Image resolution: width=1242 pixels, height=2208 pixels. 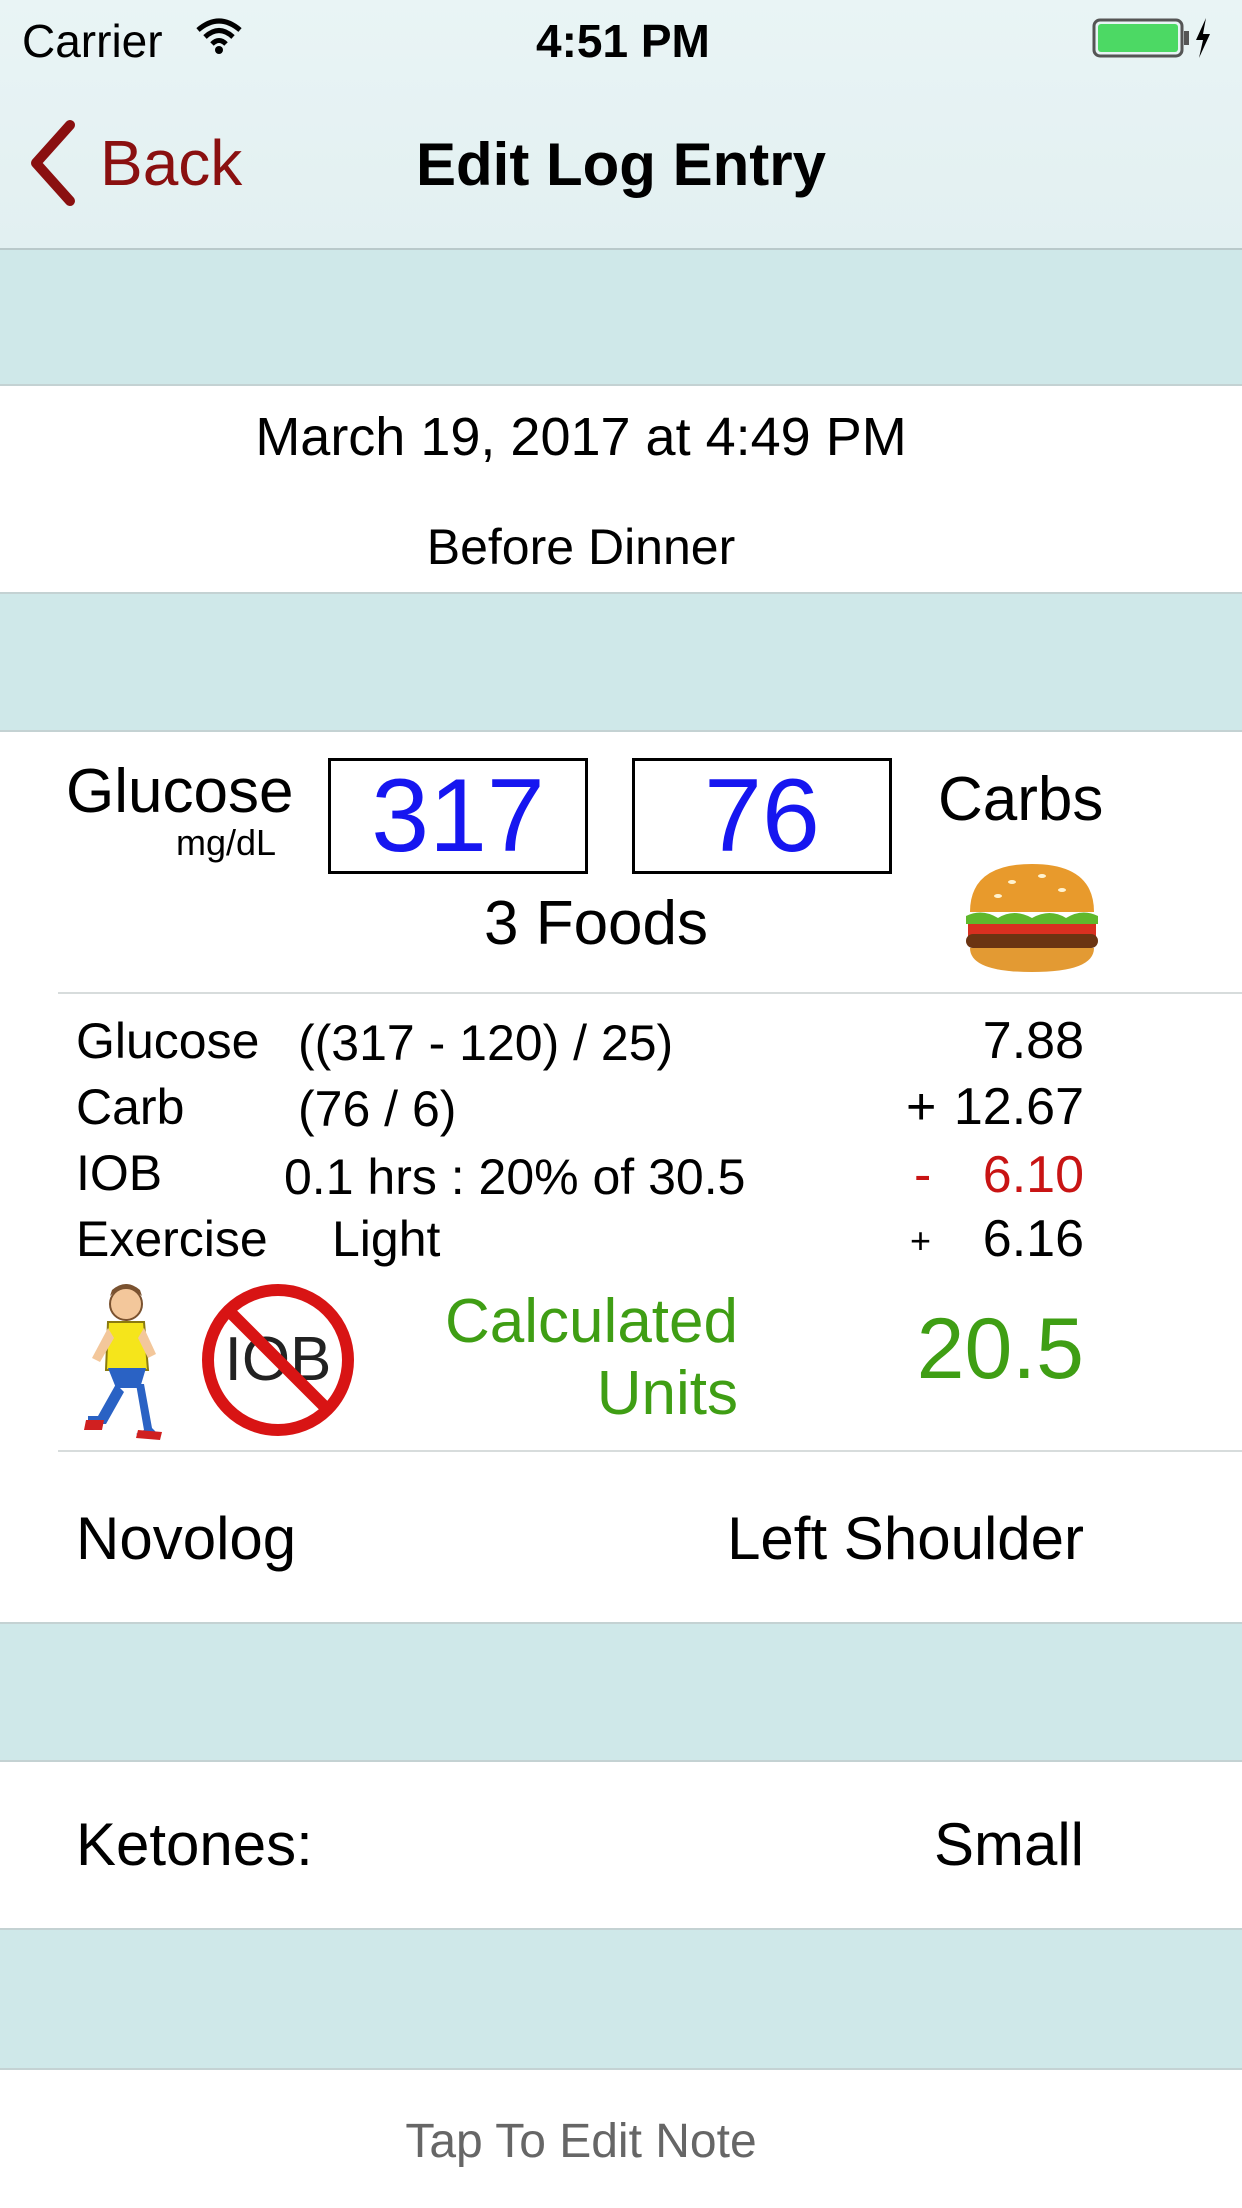 I want to click on calc-value: 7.88, so click(x=1033, y=1041).